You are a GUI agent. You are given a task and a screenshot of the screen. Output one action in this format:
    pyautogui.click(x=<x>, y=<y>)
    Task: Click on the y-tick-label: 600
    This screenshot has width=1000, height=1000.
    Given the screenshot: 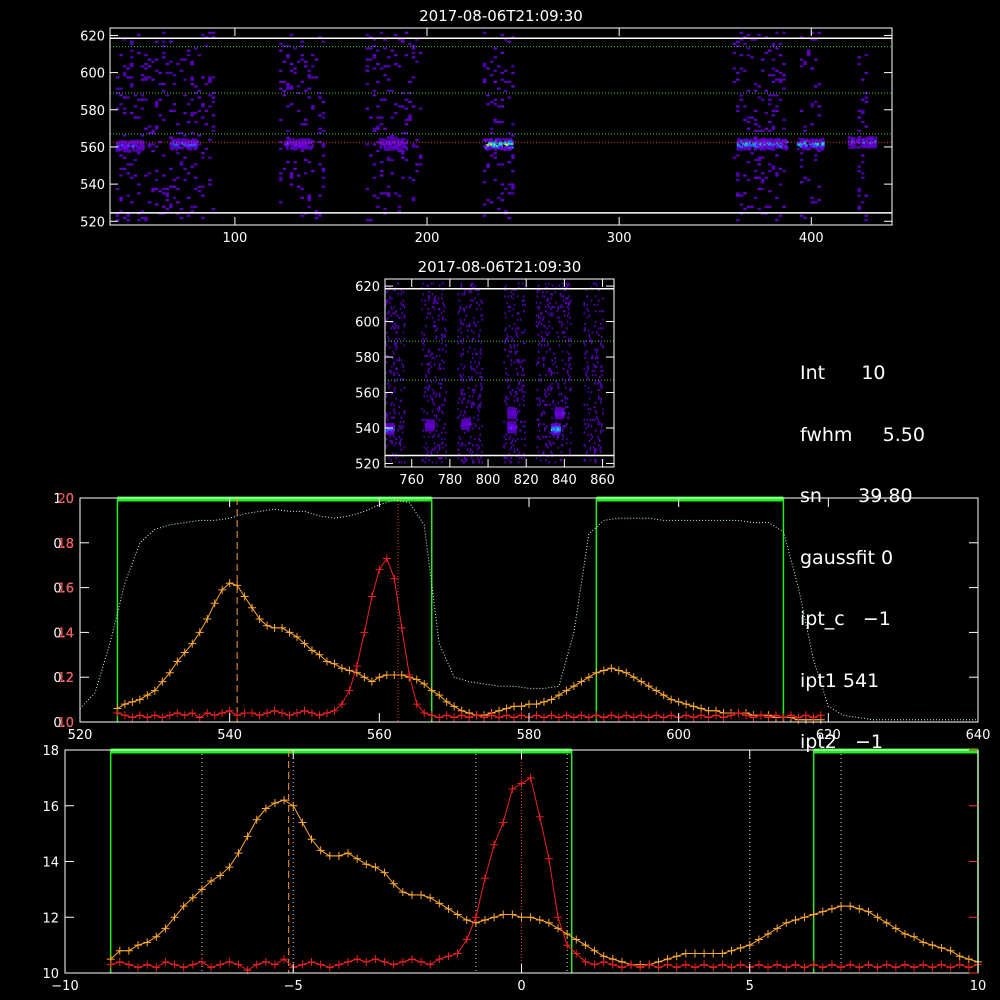 What is the action you would take?
    pyautogui.click(x=367, y=323)
    